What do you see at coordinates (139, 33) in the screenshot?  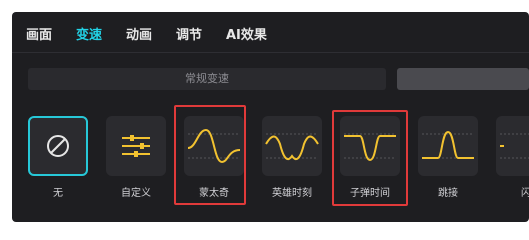 I see `tab-animation: 动画` at bounding box center [139, 33].